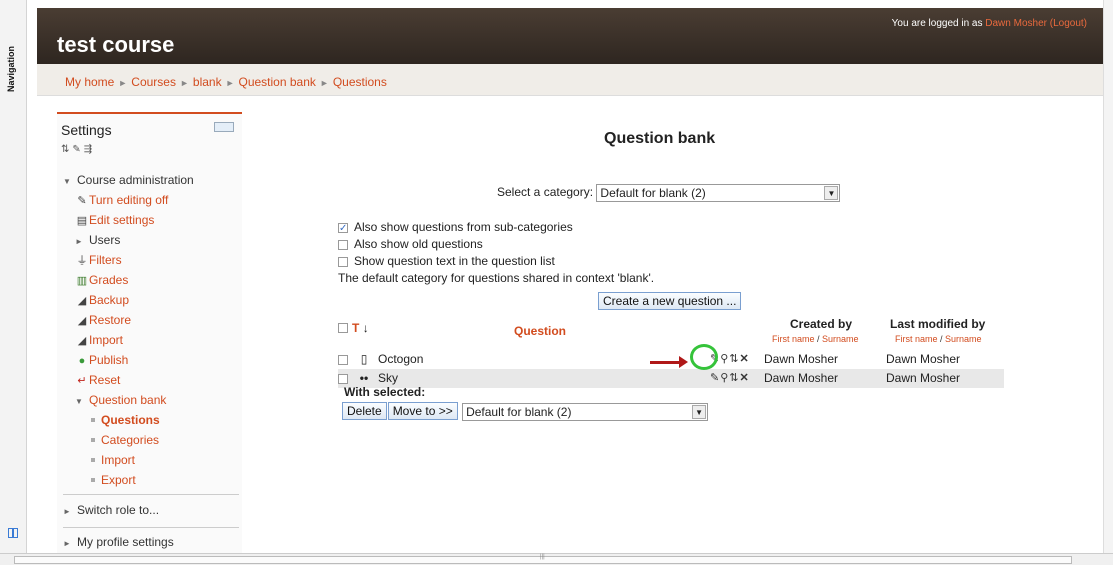 The height and width of the screenshot is (565, 1113). What do you see at coordinates (545, 192) in the screenshot?
I see `category-label: Select a category:` at bounding box center [545, 192].